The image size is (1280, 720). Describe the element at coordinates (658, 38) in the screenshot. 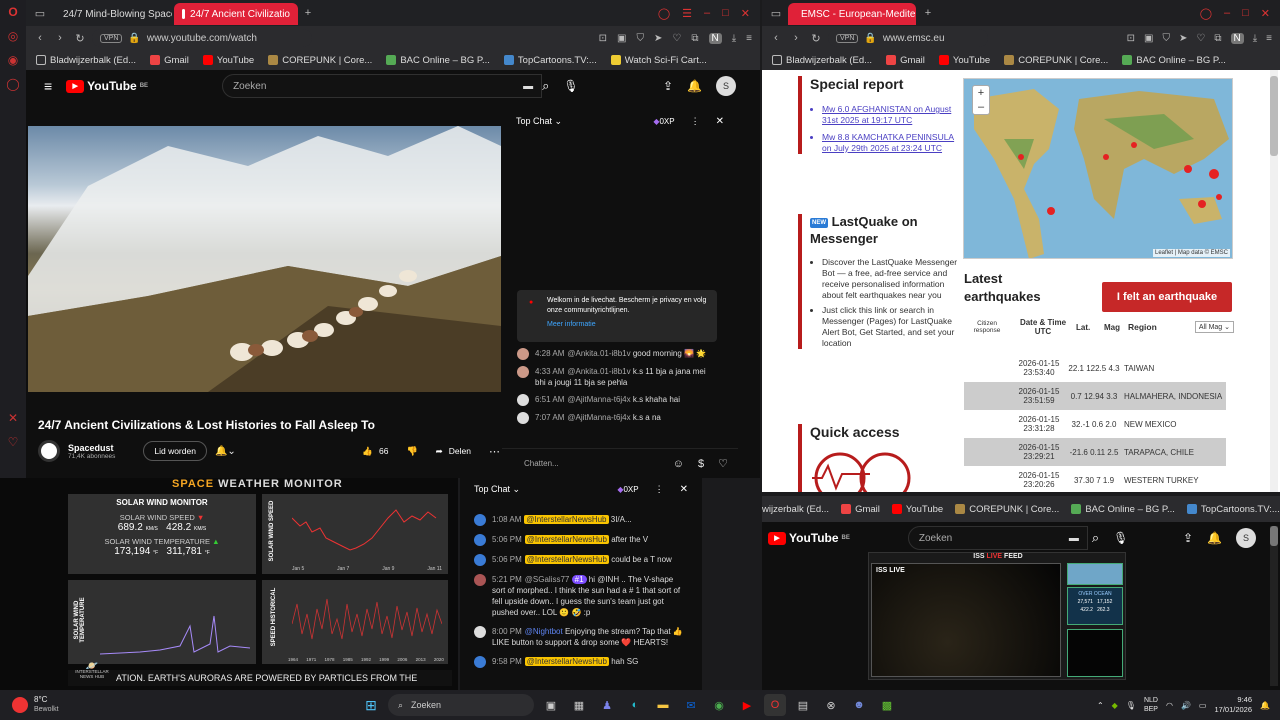

I see `send-icon: ➤` at that location.